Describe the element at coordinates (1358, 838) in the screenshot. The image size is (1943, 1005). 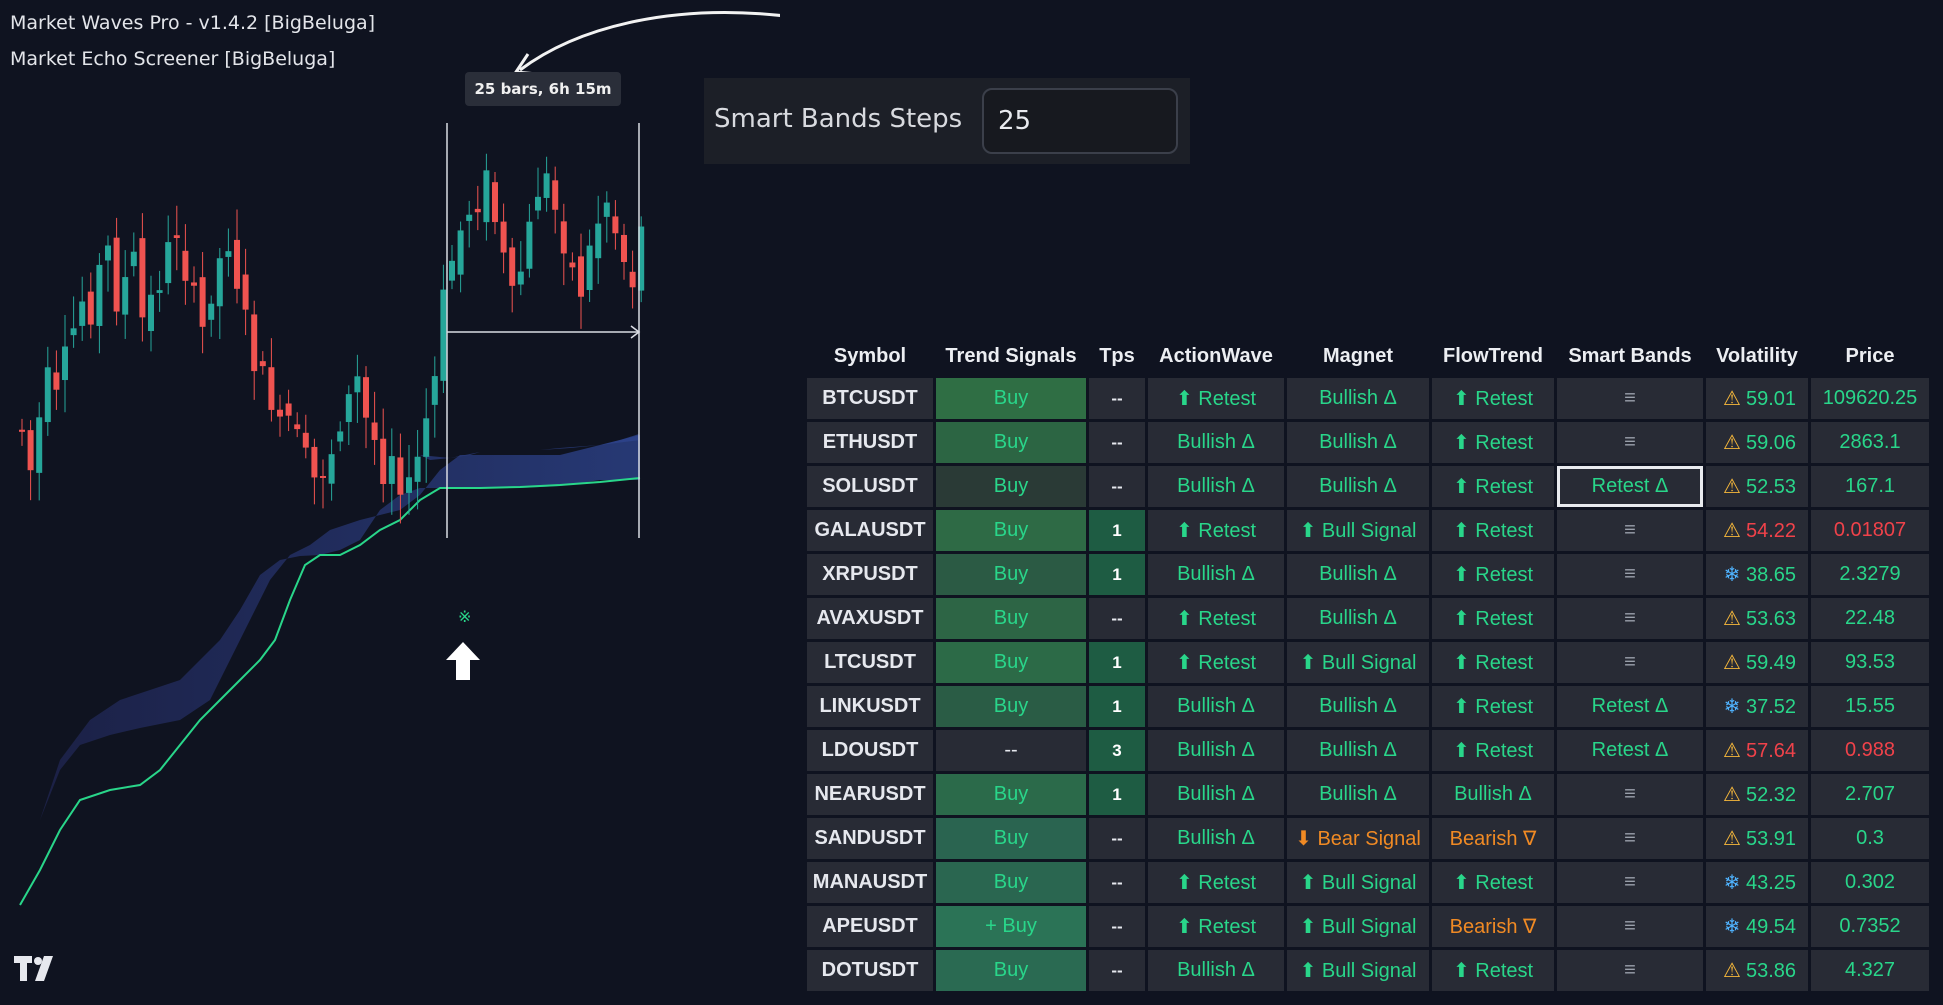
I see `magnet-cell: ⬇ Bear Signal` at that location.